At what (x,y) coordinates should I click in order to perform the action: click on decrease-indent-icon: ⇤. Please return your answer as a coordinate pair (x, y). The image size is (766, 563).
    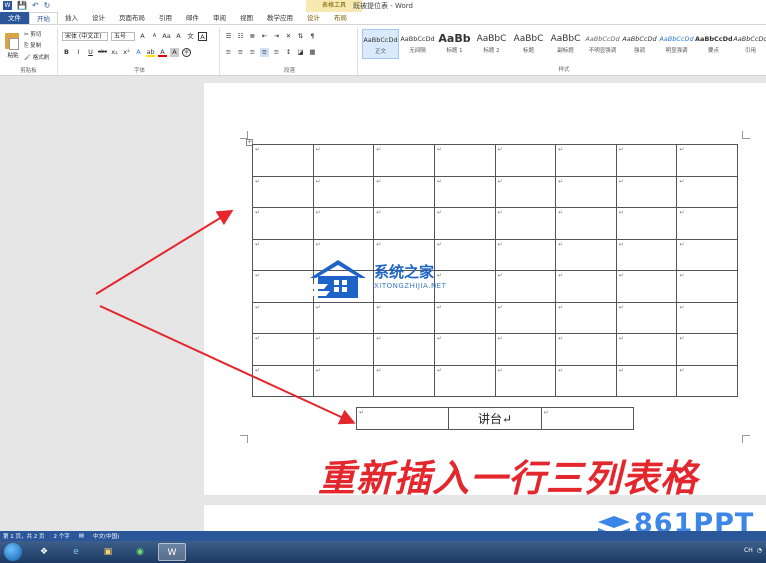
    Looking at the image, I should click on (264, 36).